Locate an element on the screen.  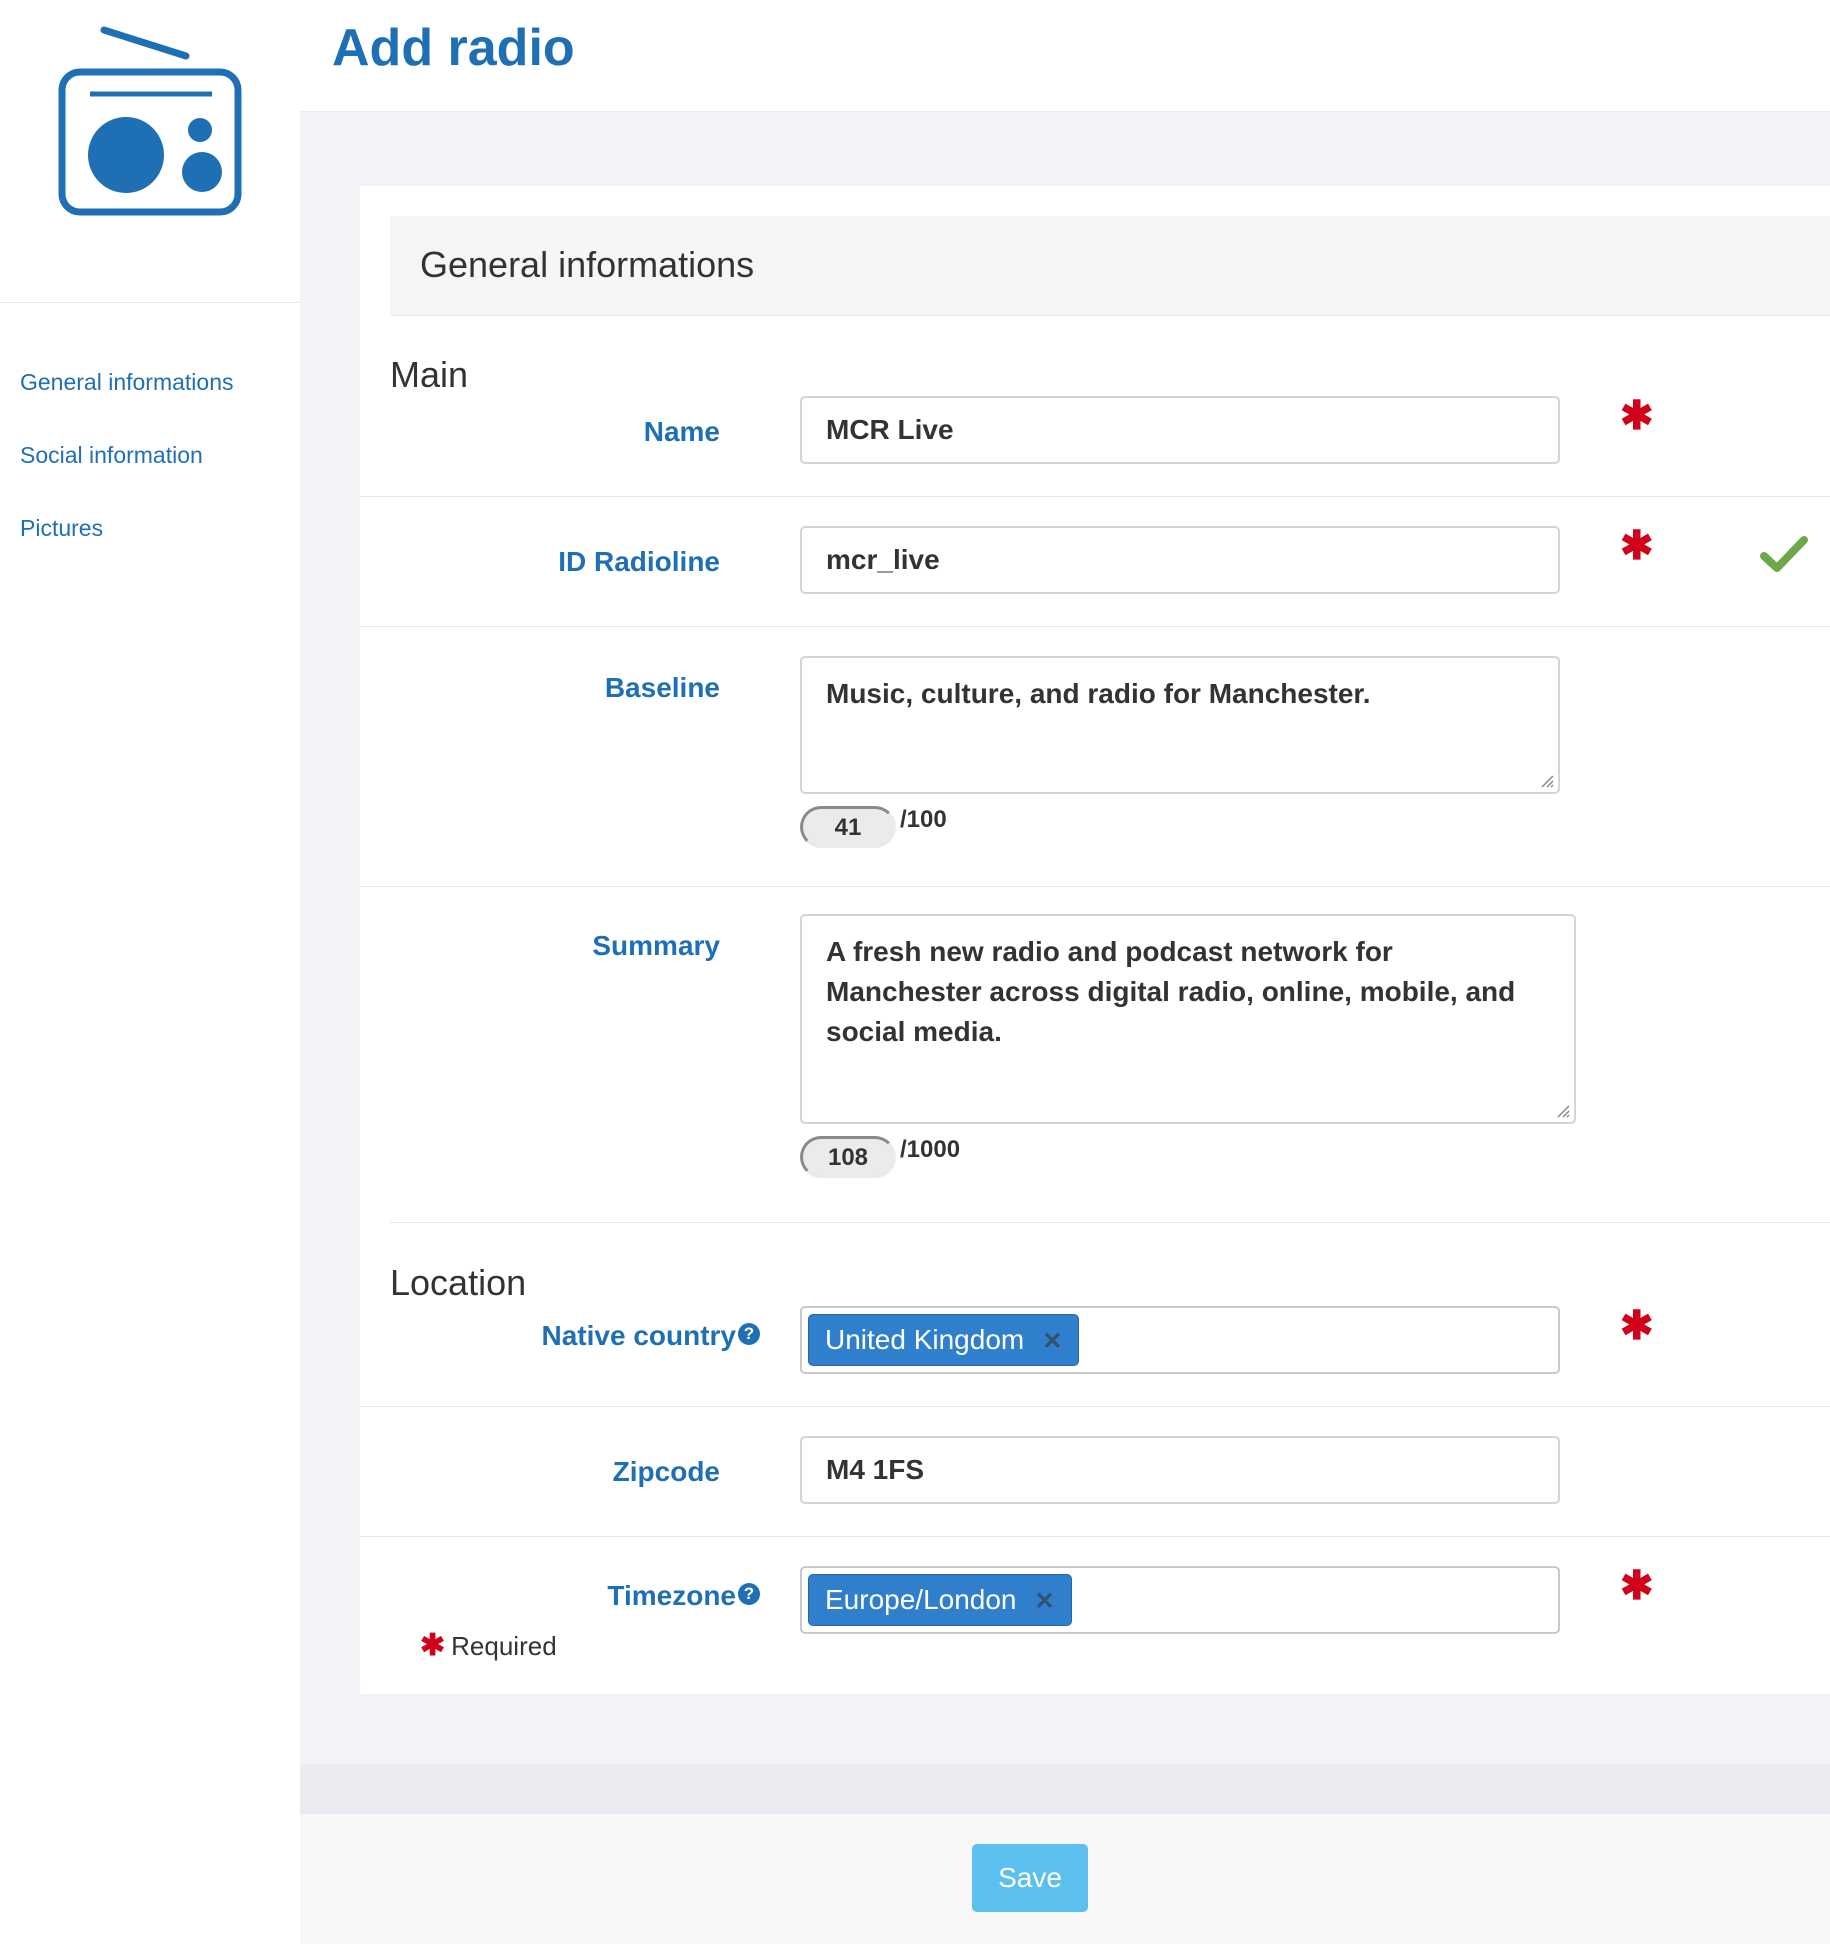
zipcode-label: Zipcode is located at coordinates (666, 1471).